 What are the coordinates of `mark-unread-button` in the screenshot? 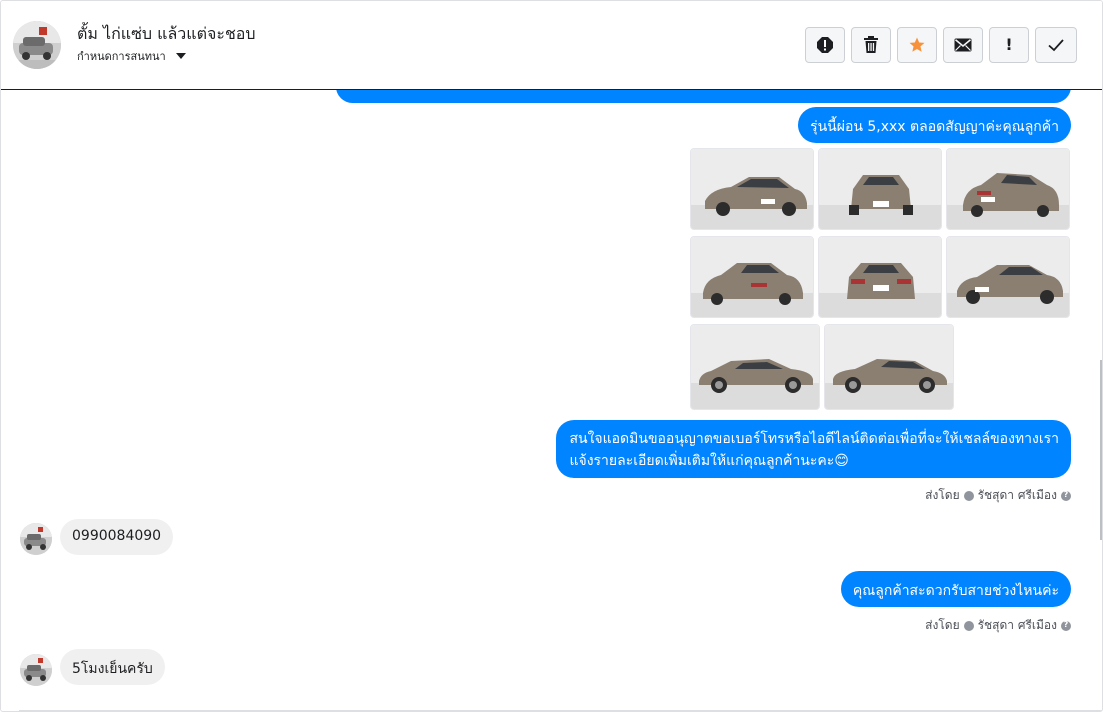 It's located at (963, 45).